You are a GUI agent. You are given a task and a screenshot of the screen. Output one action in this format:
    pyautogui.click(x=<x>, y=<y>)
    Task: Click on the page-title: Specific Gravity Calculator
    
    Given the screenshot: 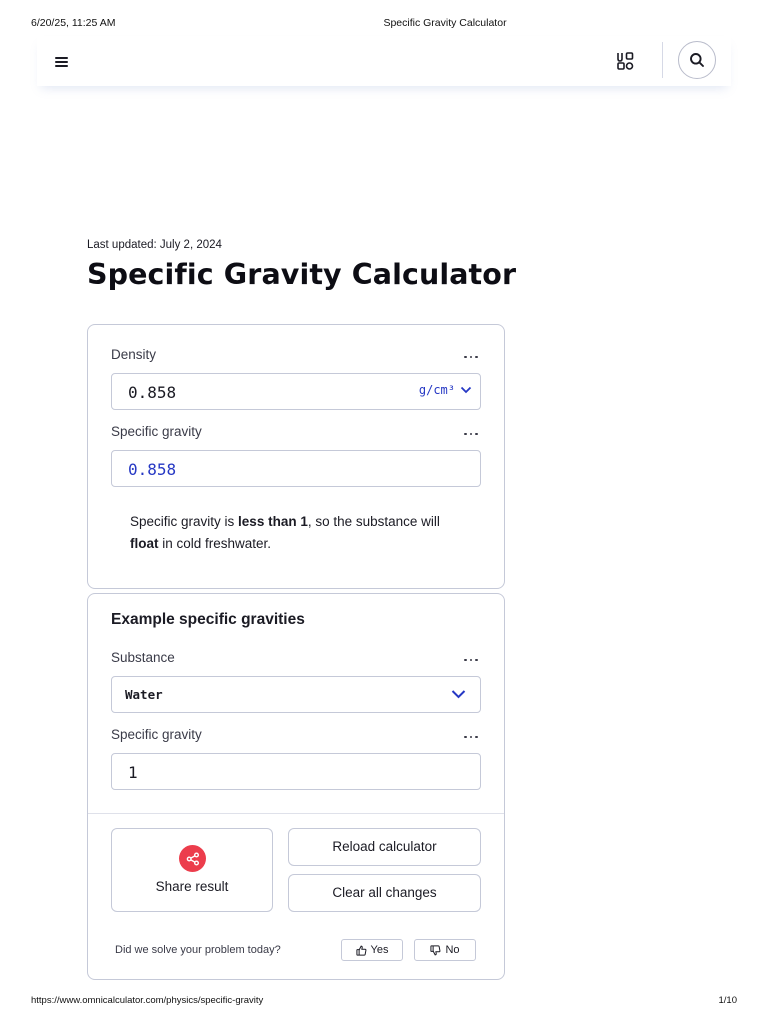 What is the action you would take?
    pyautogui.click(x=302, y=274)
    